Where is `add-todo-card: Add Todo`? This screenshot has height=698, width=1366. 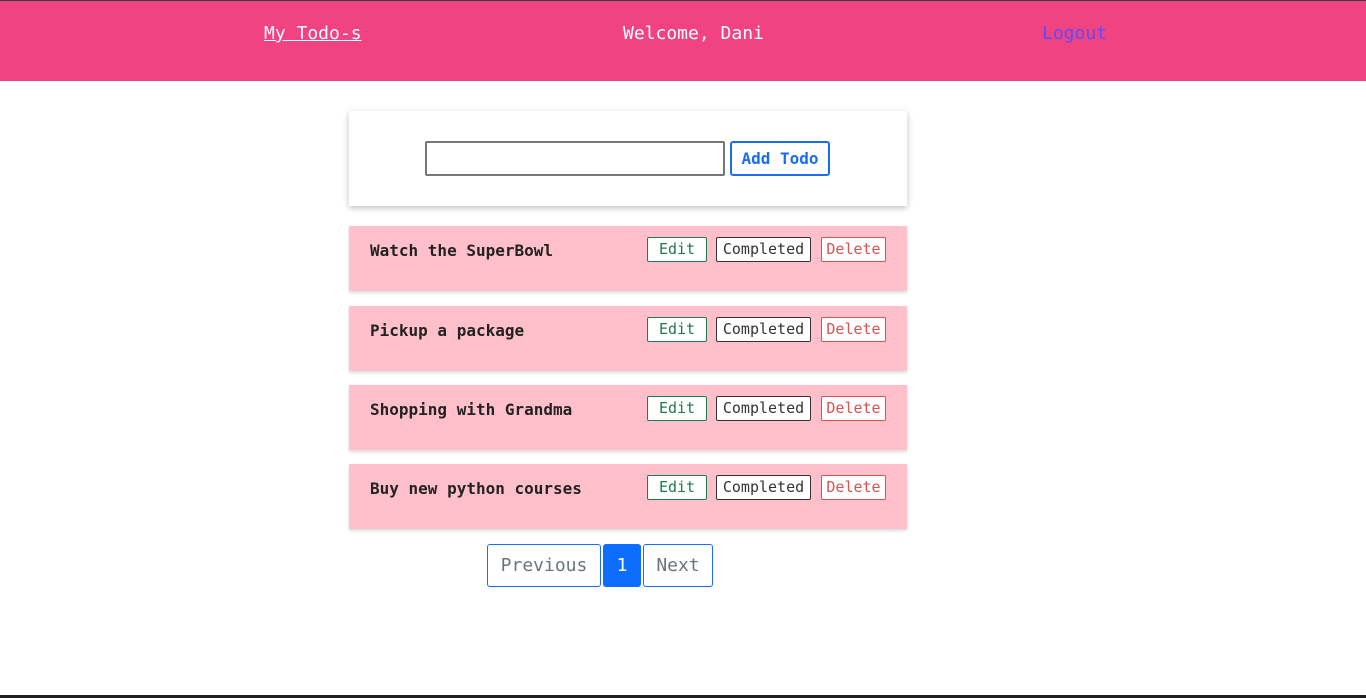 add-todo-card: Add Todo is located at coordinates (628, 158).